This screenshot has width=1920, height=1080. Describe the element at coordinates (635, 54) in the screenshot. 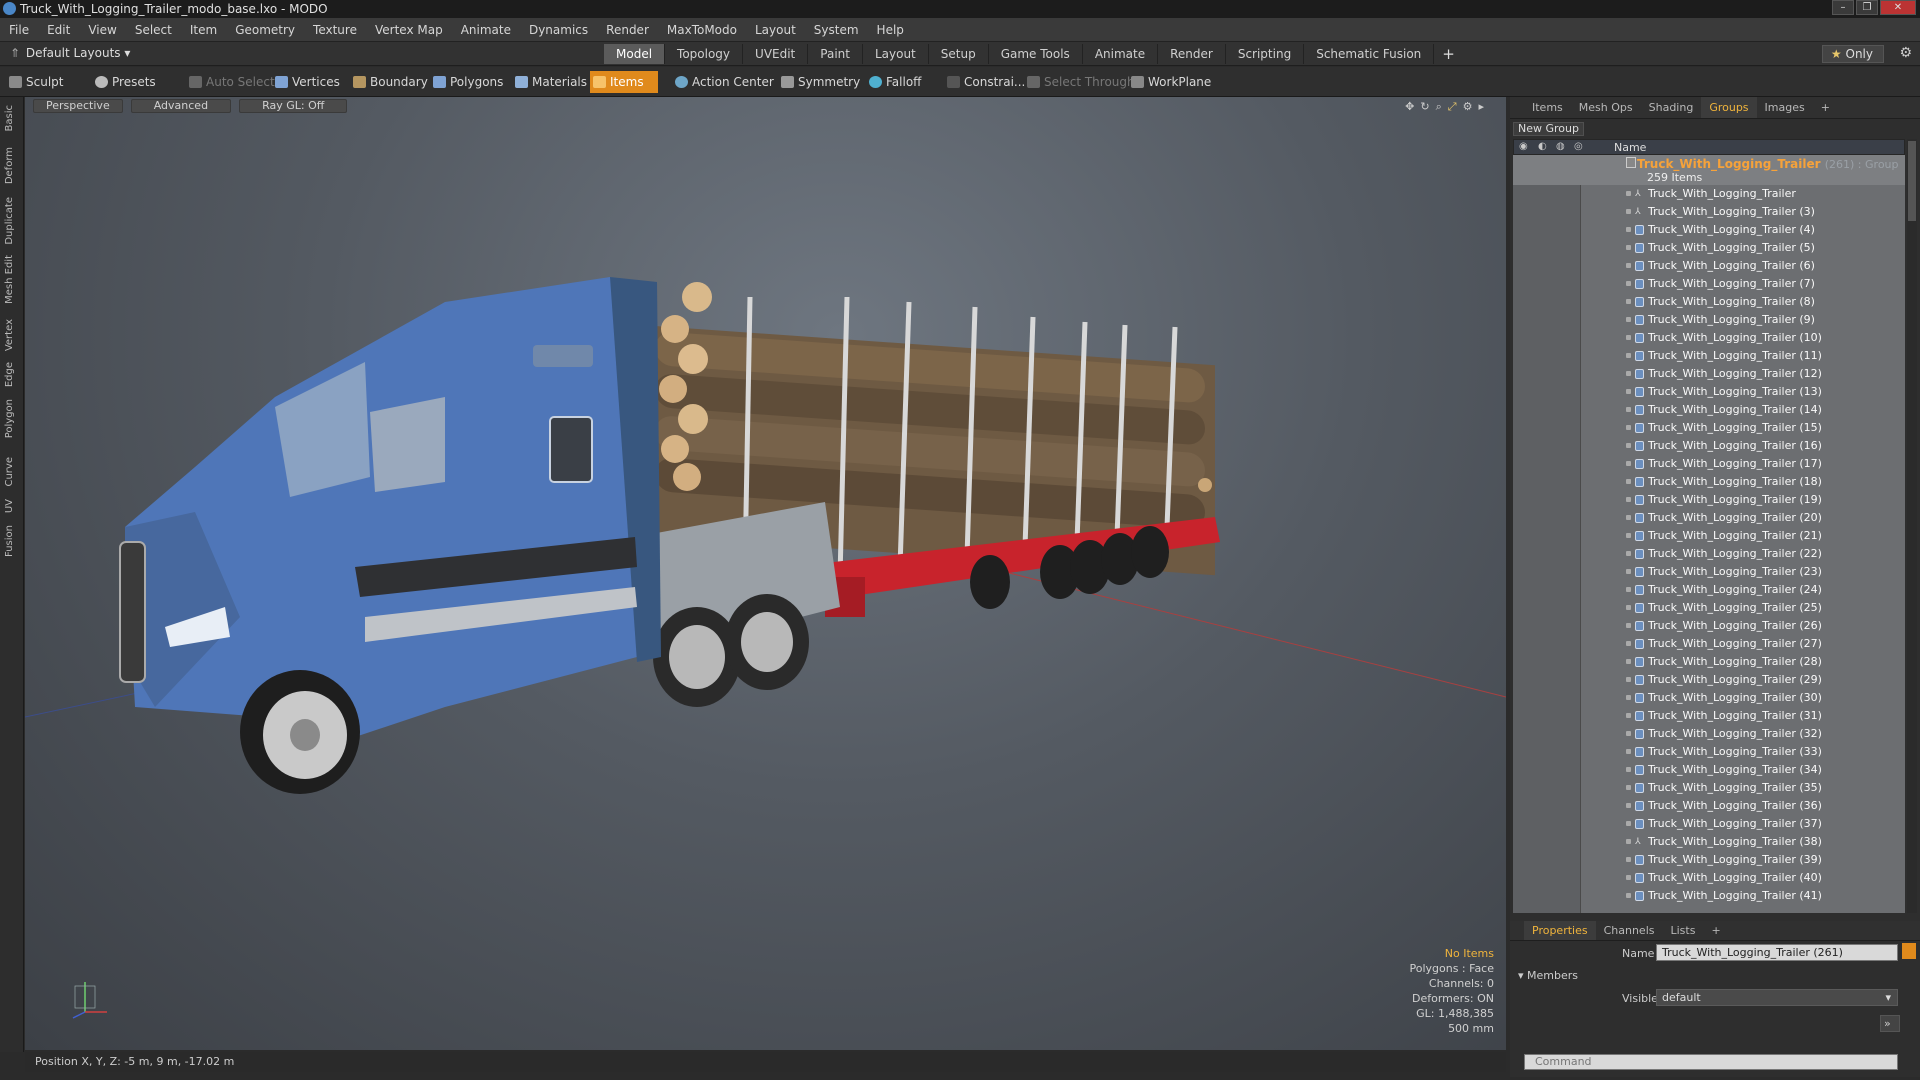

I see `tab-model: Model` at that location.